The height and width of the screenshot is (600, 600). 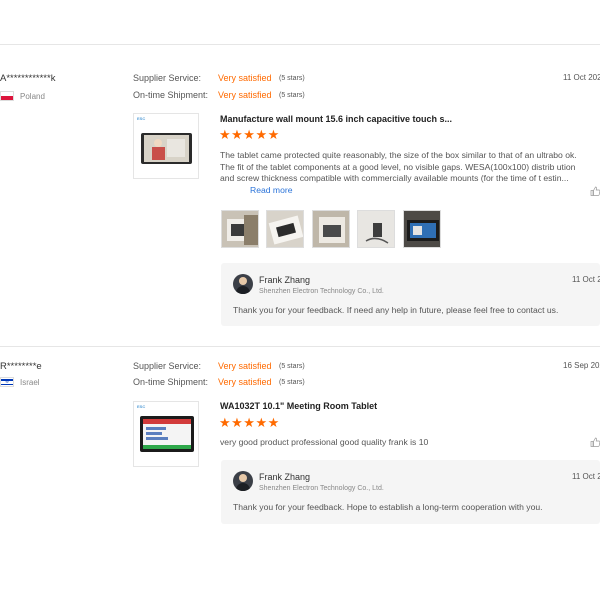 I want to click on buyer-name: R********e, so click(x=21, y=366).